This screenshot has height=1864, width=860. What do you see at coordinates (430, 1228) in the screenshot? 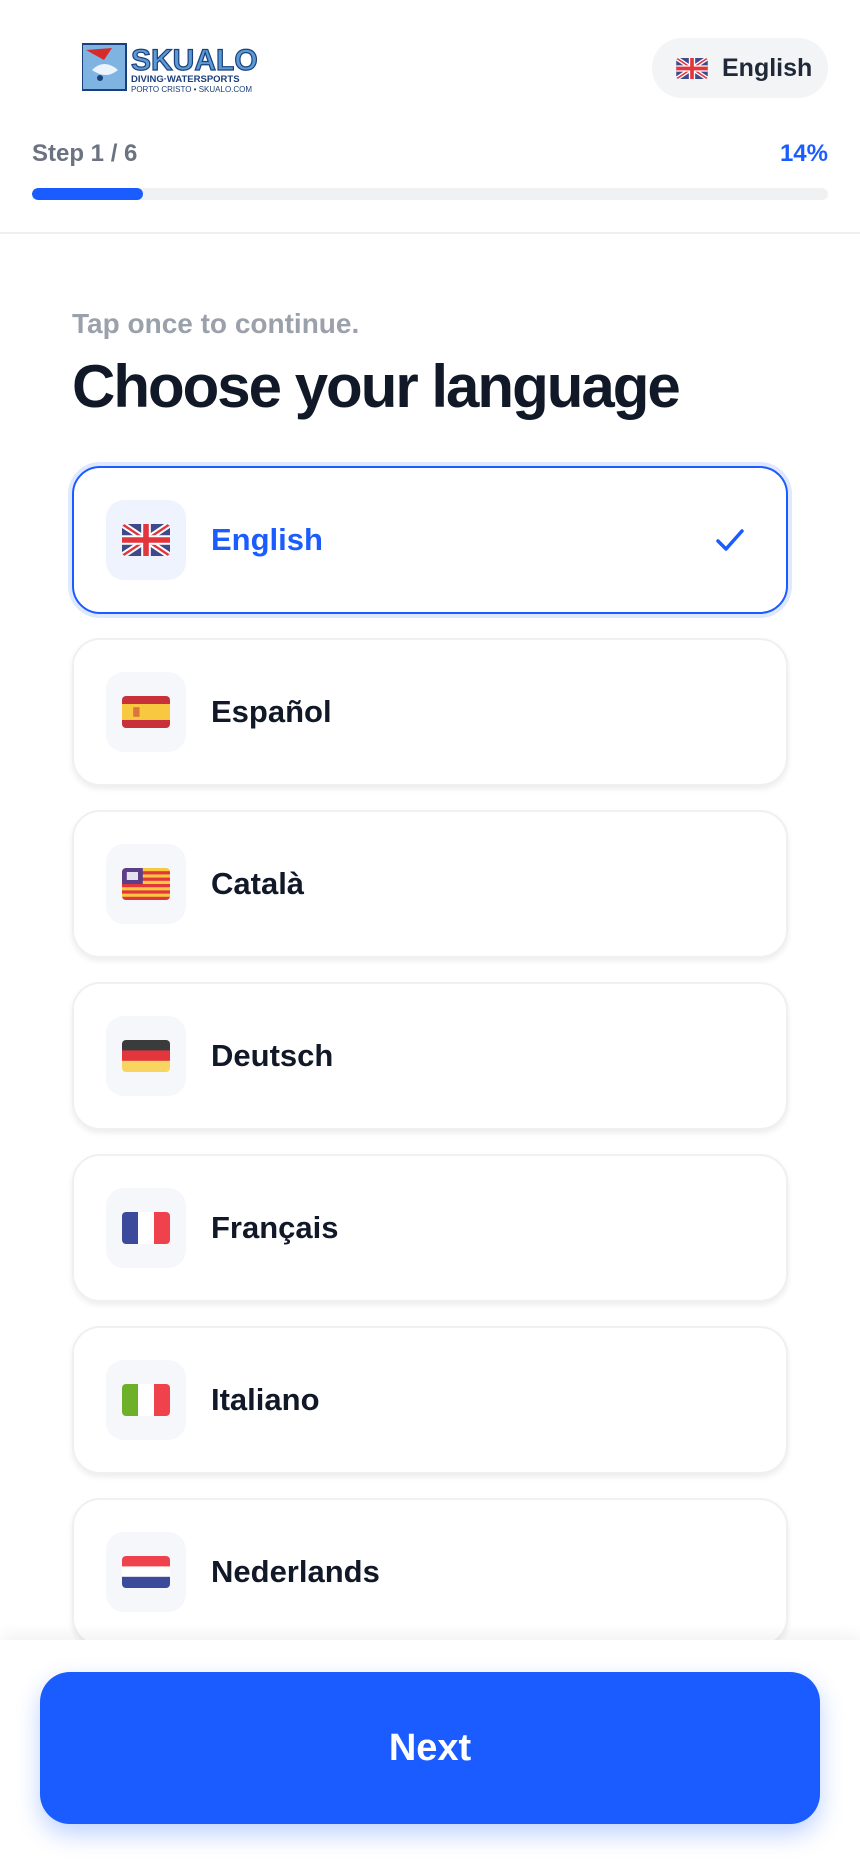
I see `language-option-francais: Français` at bounding box center [430, 1228].